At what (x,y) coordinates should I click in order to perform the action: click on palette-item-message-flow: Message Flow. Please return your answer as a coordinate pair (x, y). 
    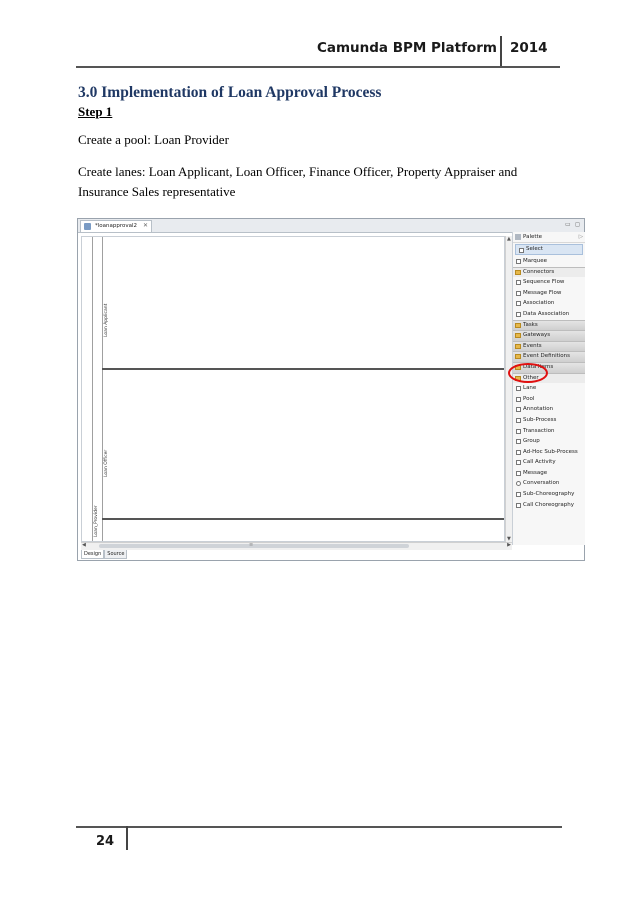
    Looking at the image, I should click on (549, 293).